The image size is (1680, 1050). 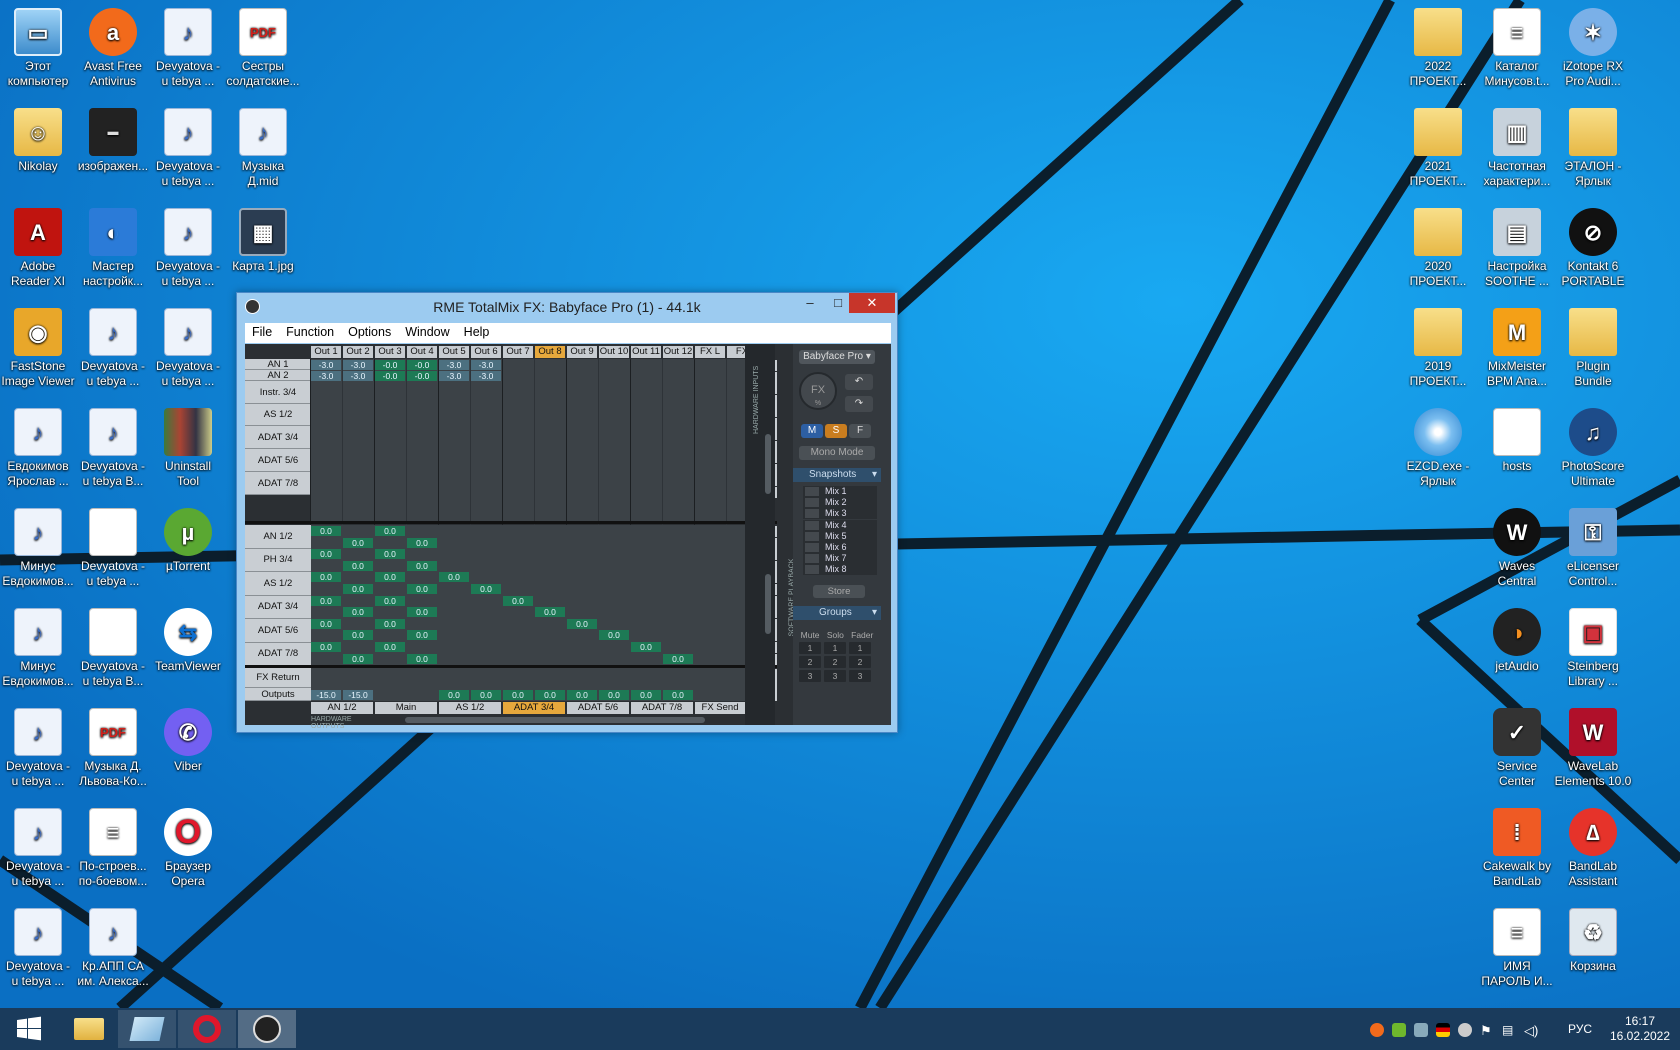 What do you see at coordinates (188, 539) in the screenshot?
I see `desktop-icon: µ µTorrent` at bounding box center [188, 539].